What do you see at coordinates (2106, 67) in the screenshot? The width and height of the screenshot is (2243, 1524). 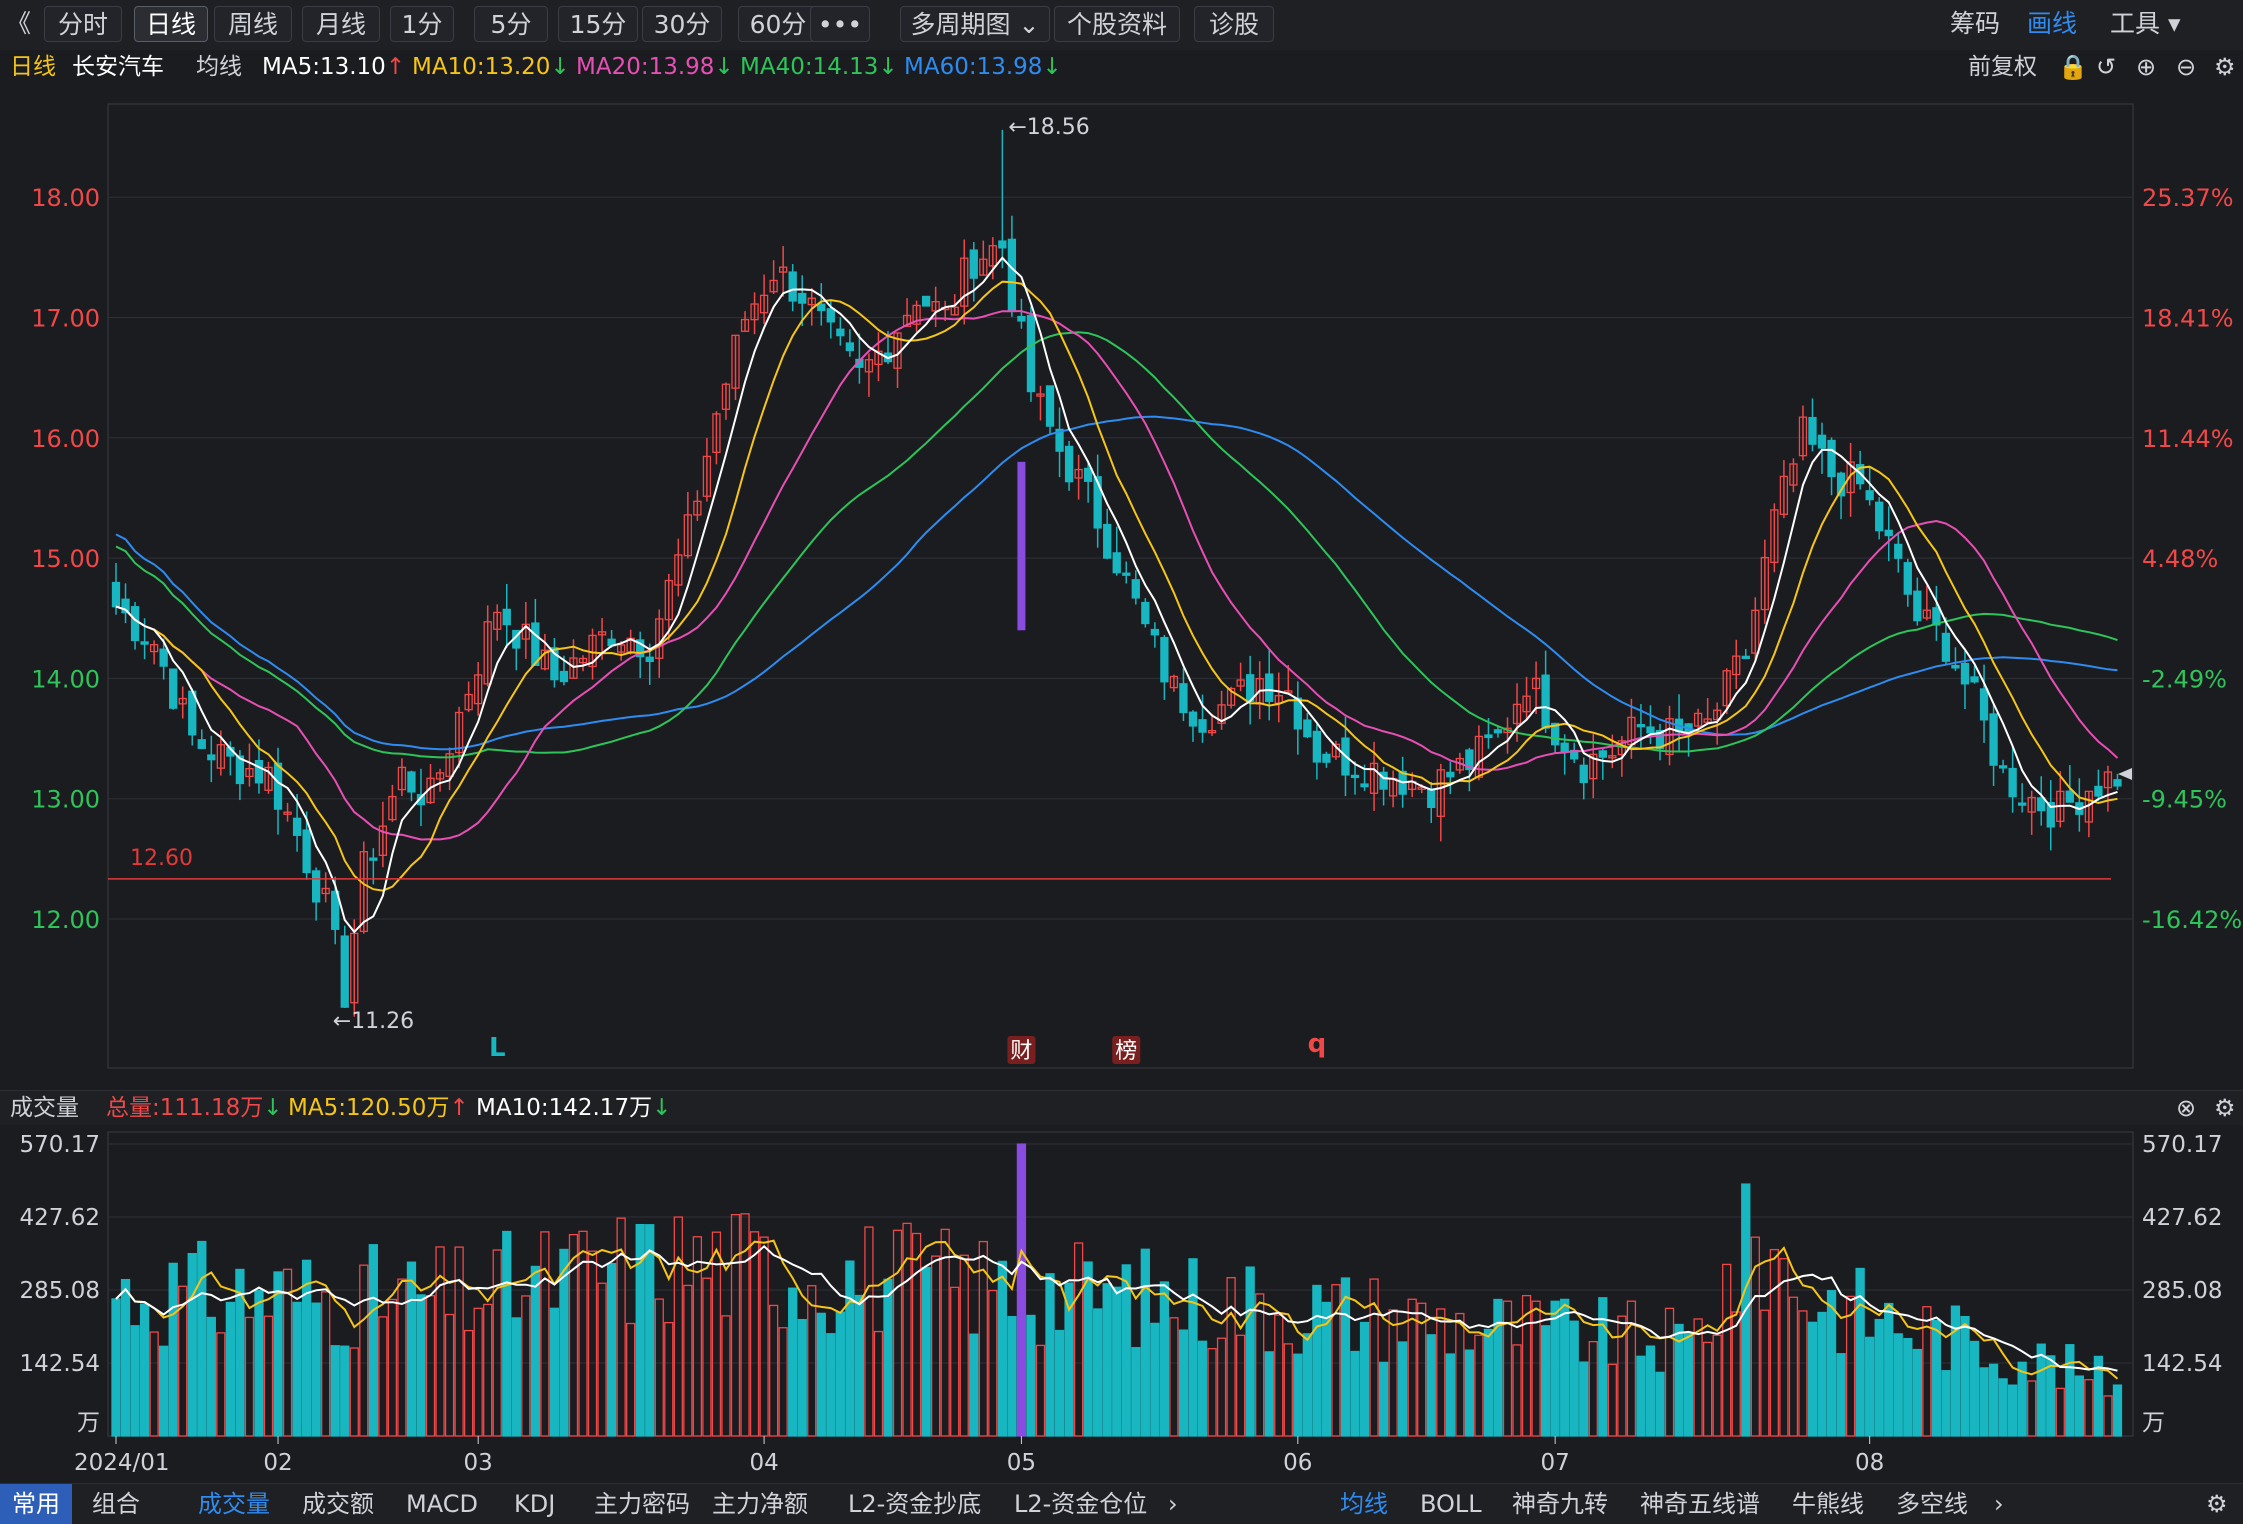 I see `undo-icon: ↺` at bounding box center [2106, 67].